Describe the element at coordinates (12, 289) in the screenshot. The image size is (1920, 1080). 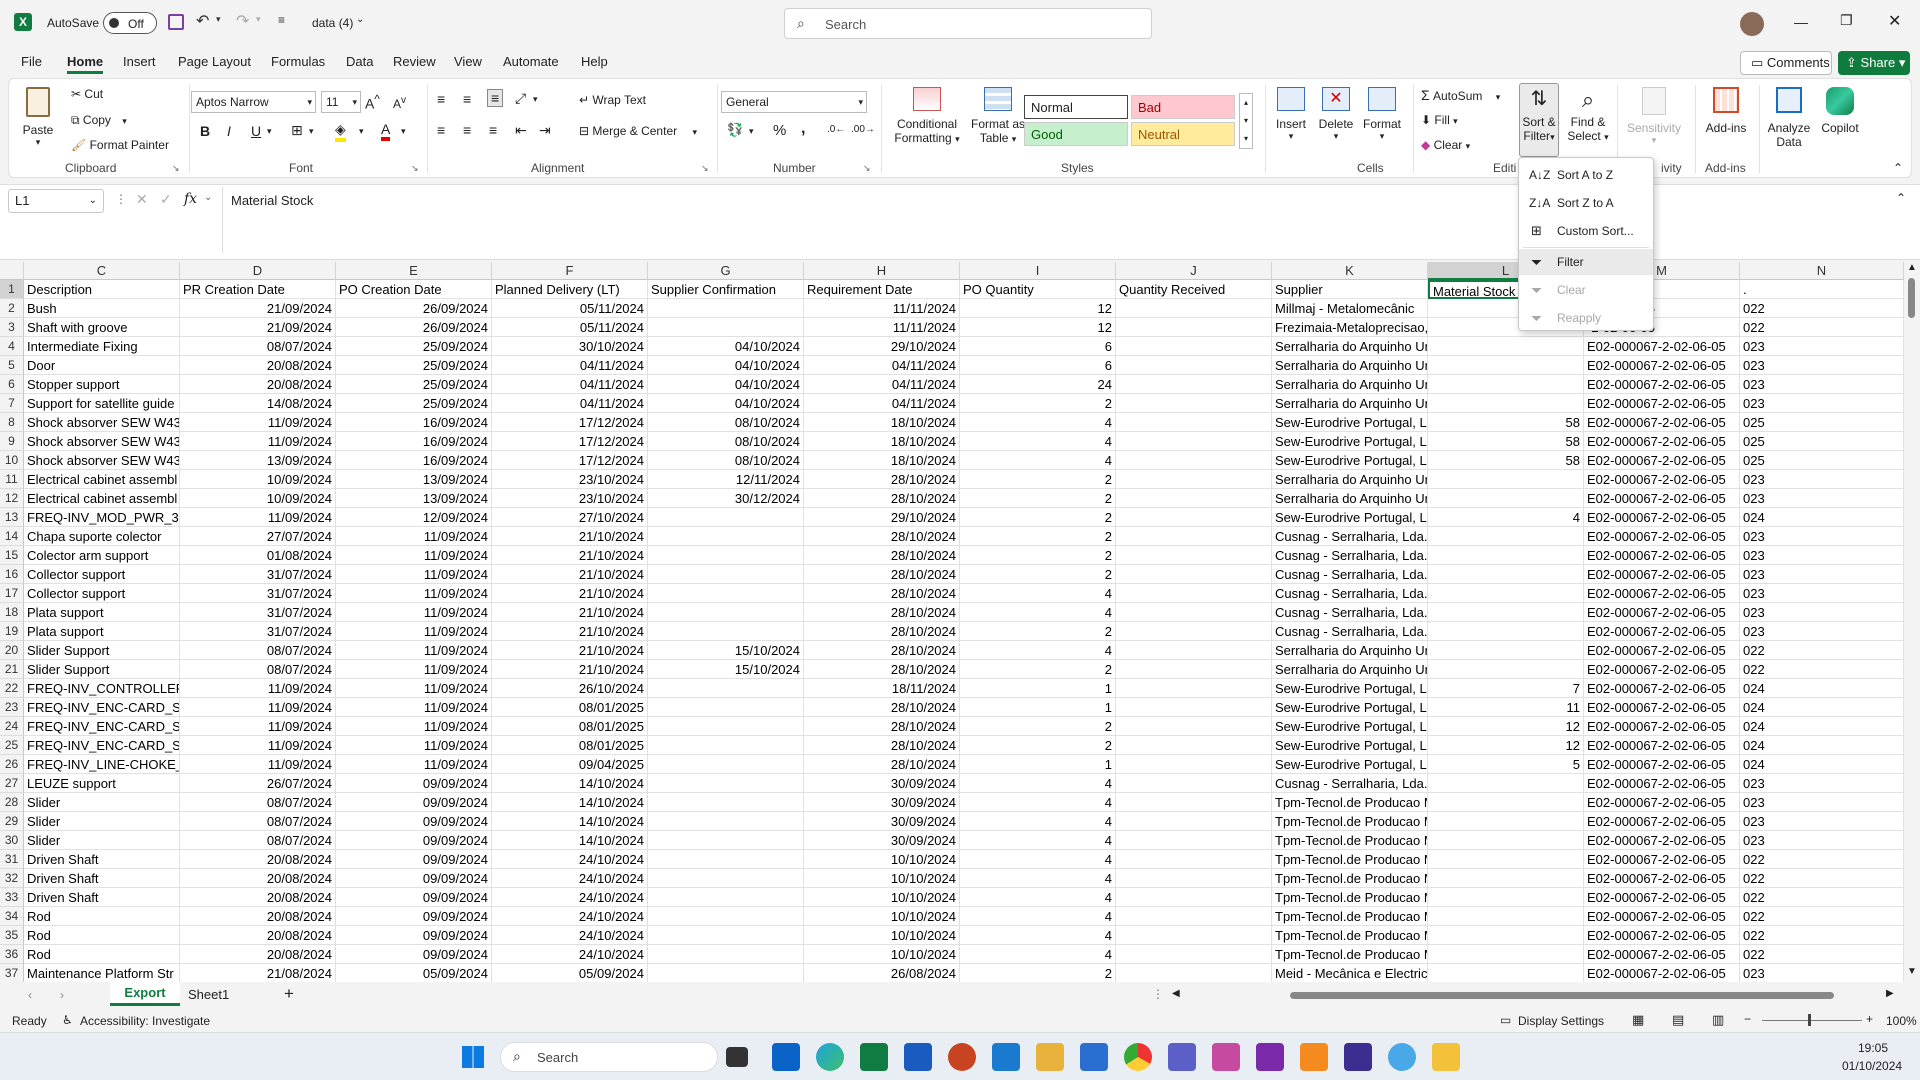
I see `row-number: 1` at that location.